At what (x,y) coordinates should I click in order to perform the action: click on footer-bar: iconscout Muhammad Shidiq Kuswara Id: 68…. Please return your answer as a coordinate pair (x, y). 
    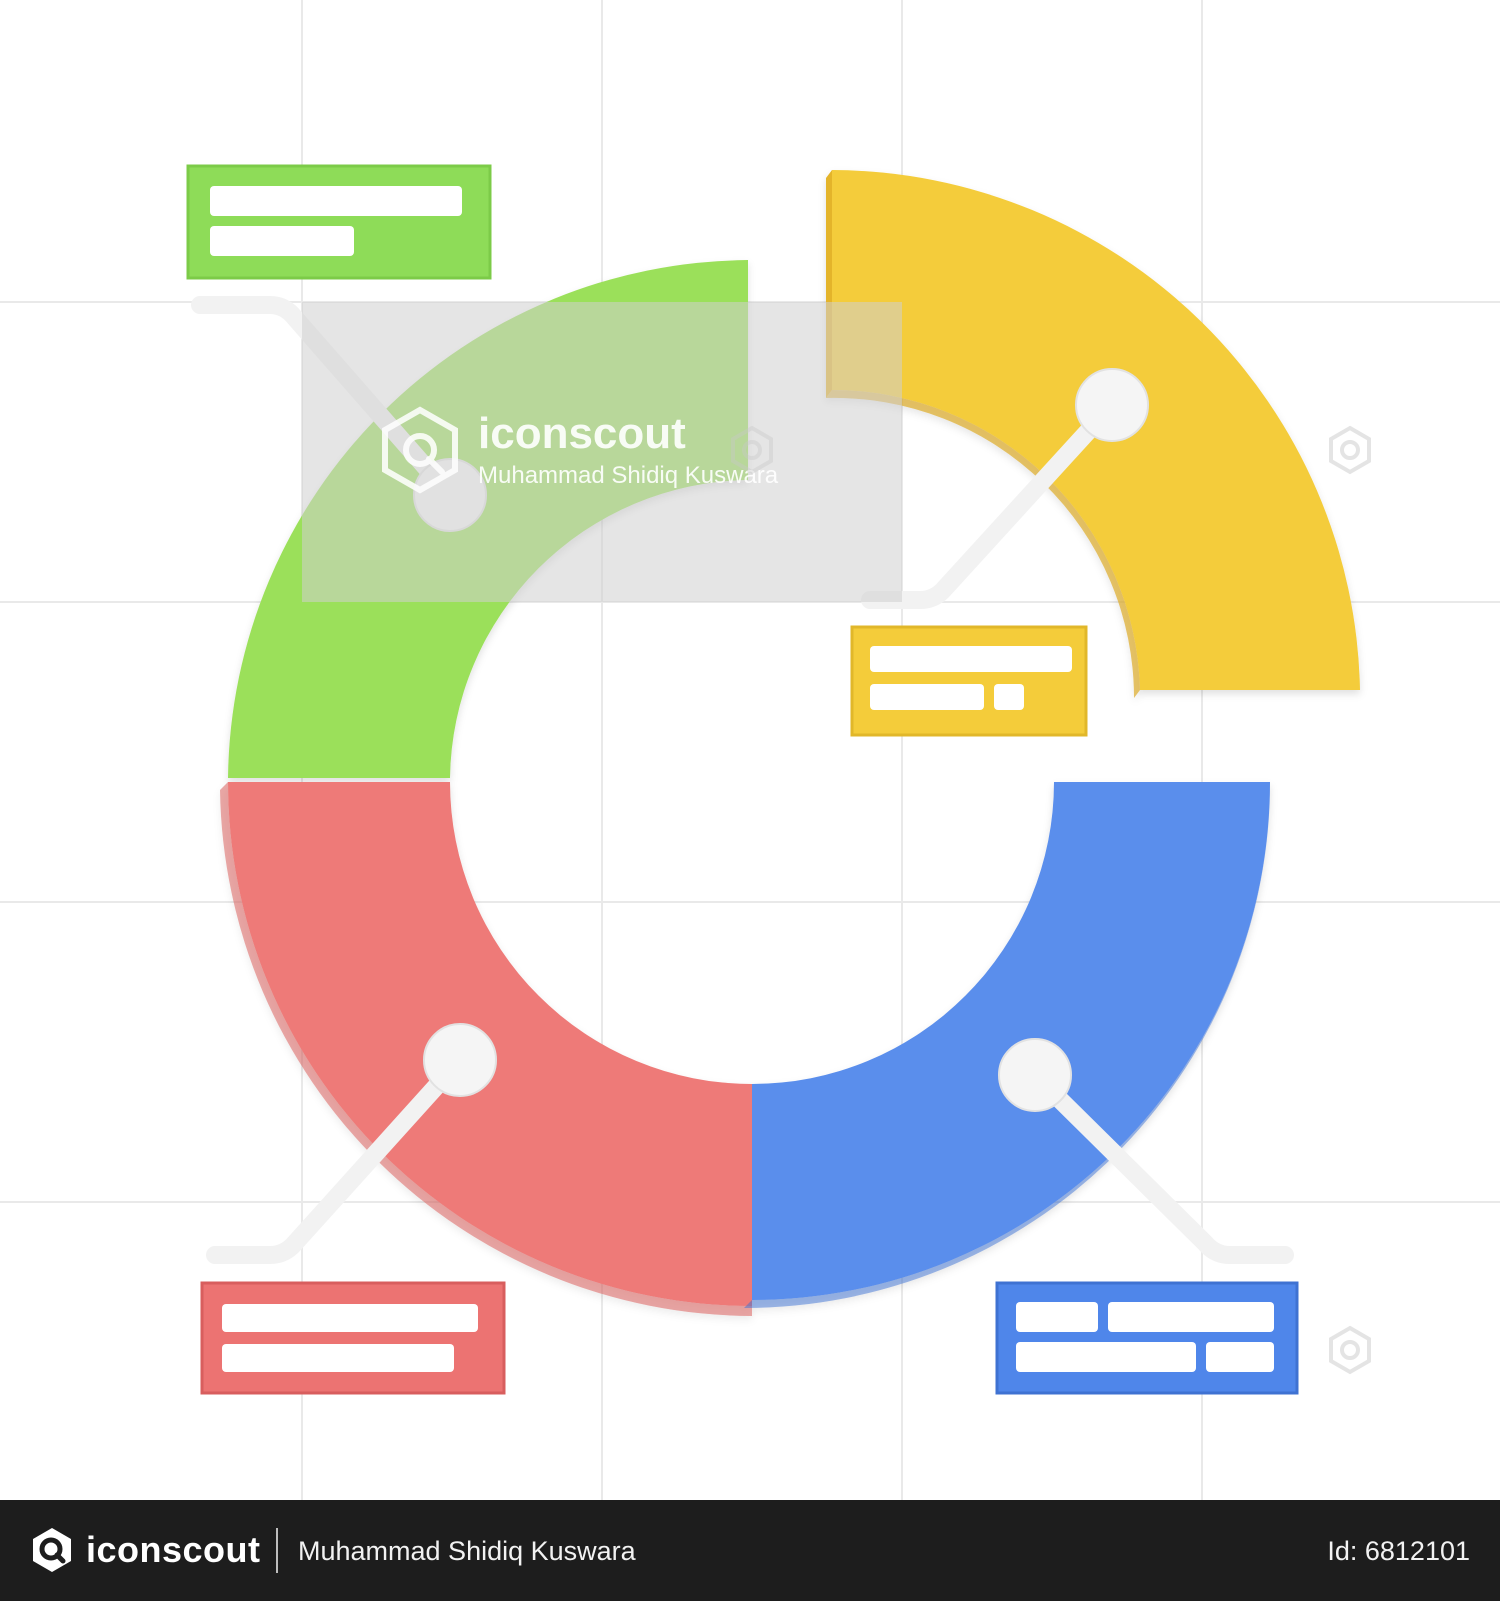
    Looking at the image, I should click on (750, 1550).